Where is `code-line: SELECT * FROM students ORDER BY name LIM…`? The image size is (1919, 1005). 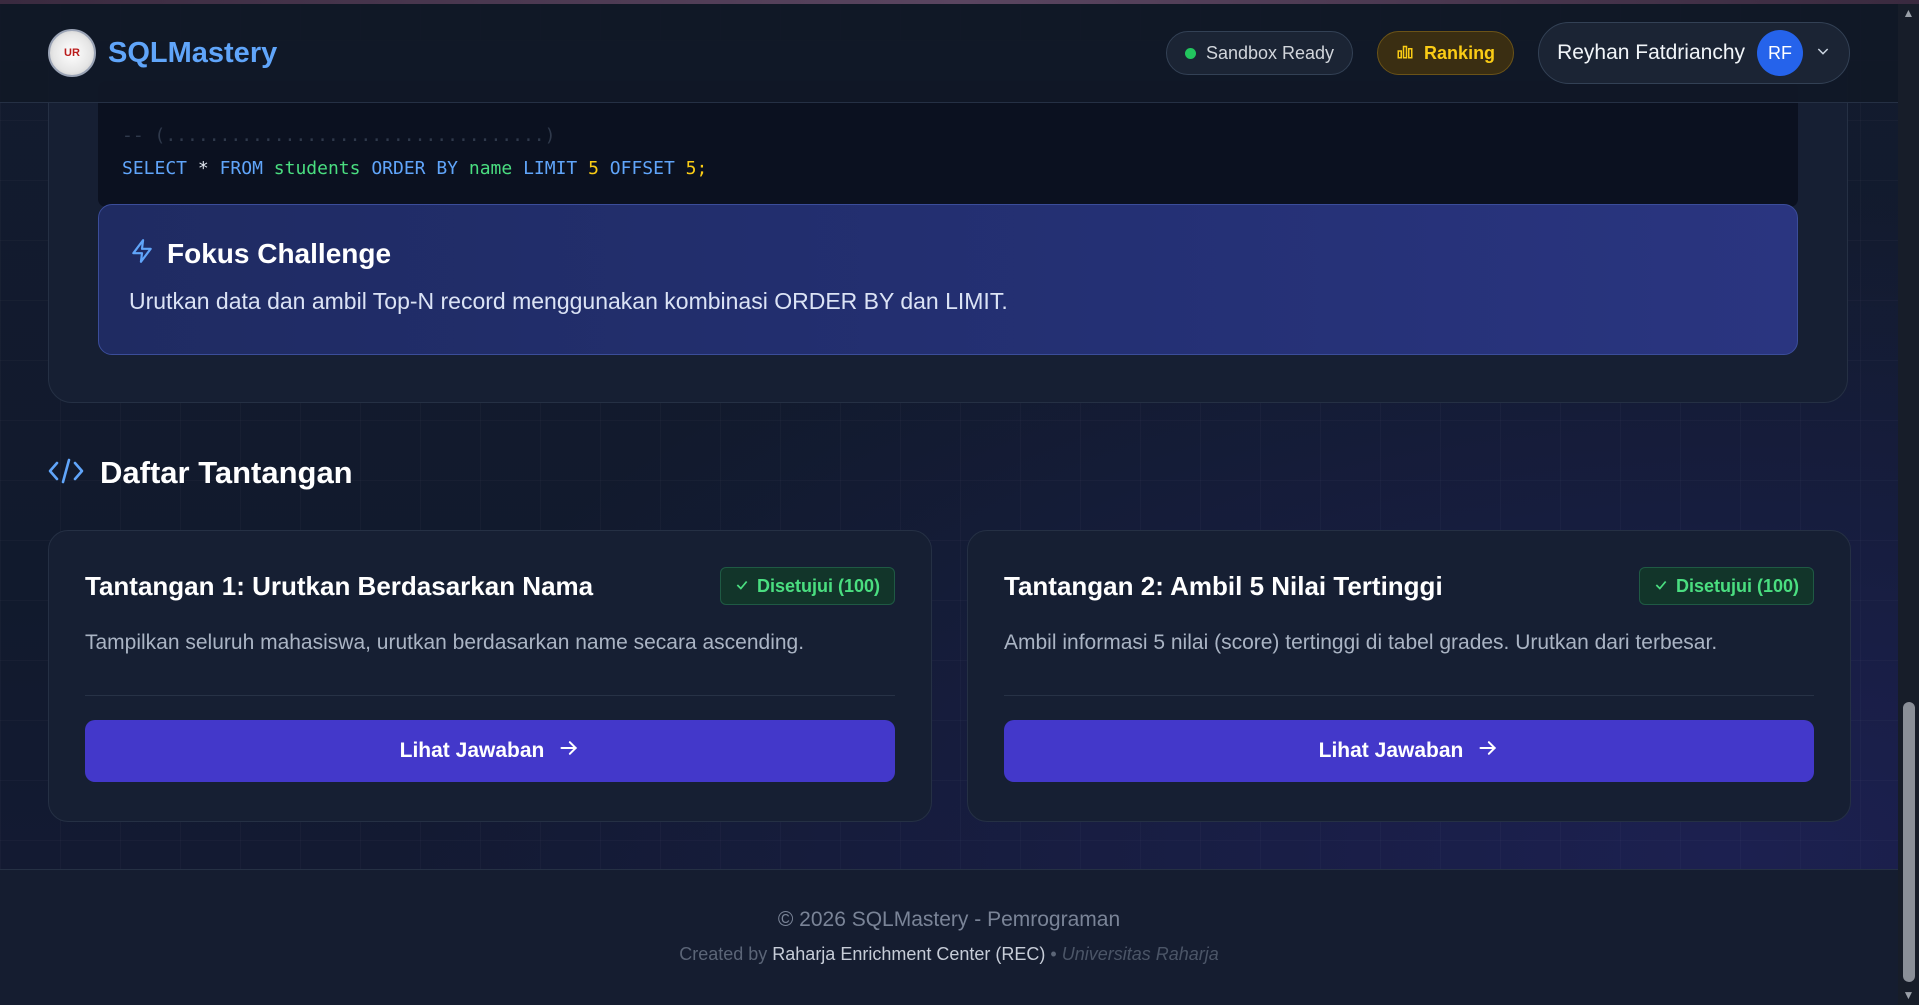
code-line: SELECT * FROM students ORDER BY name LIM… is located at coordinates (415, 168).